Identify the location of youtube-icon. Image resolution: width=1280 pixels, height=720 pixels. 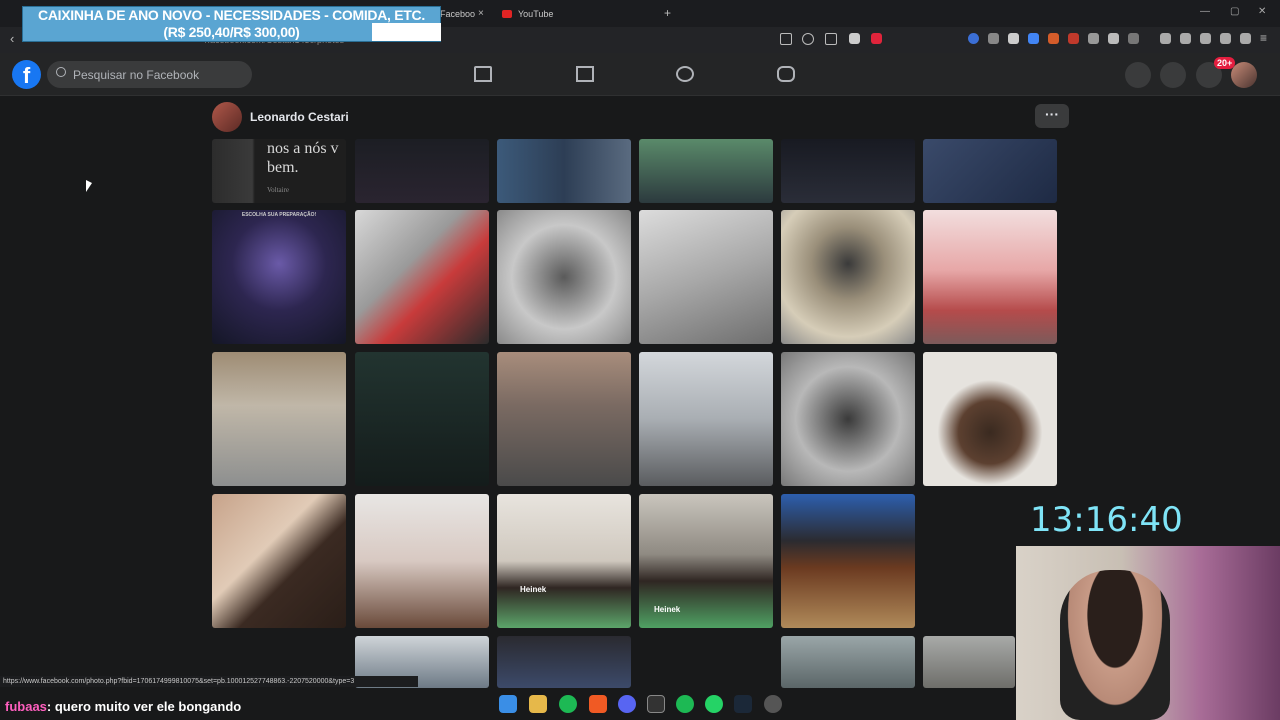
(507, 14).